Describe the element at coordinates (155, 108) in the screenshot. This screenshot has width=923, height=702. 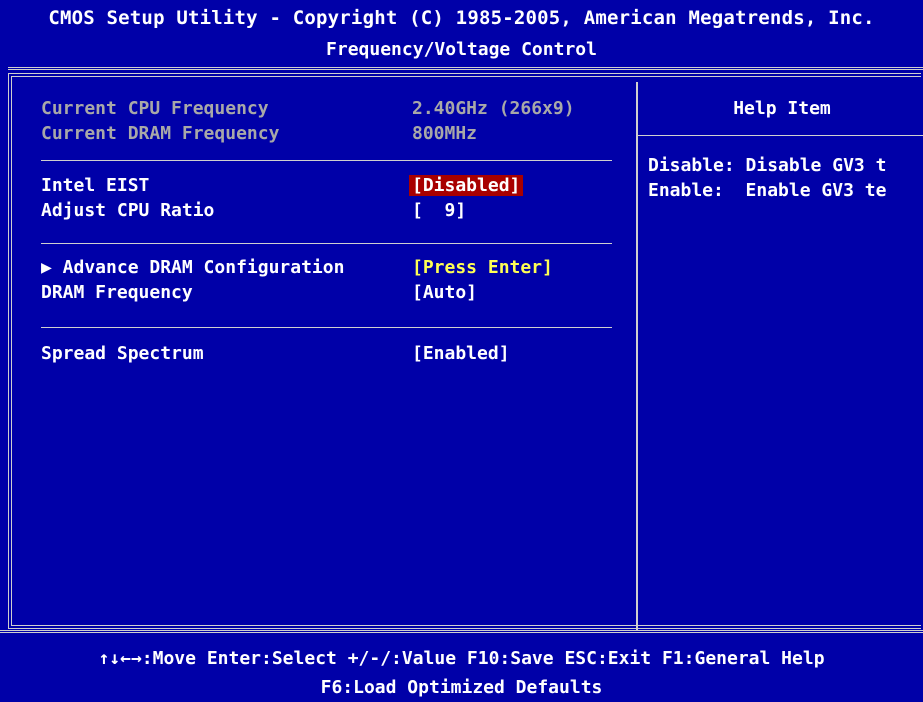
I see `current-cpu-frequency-label: Current CPU Frequency` at that location.